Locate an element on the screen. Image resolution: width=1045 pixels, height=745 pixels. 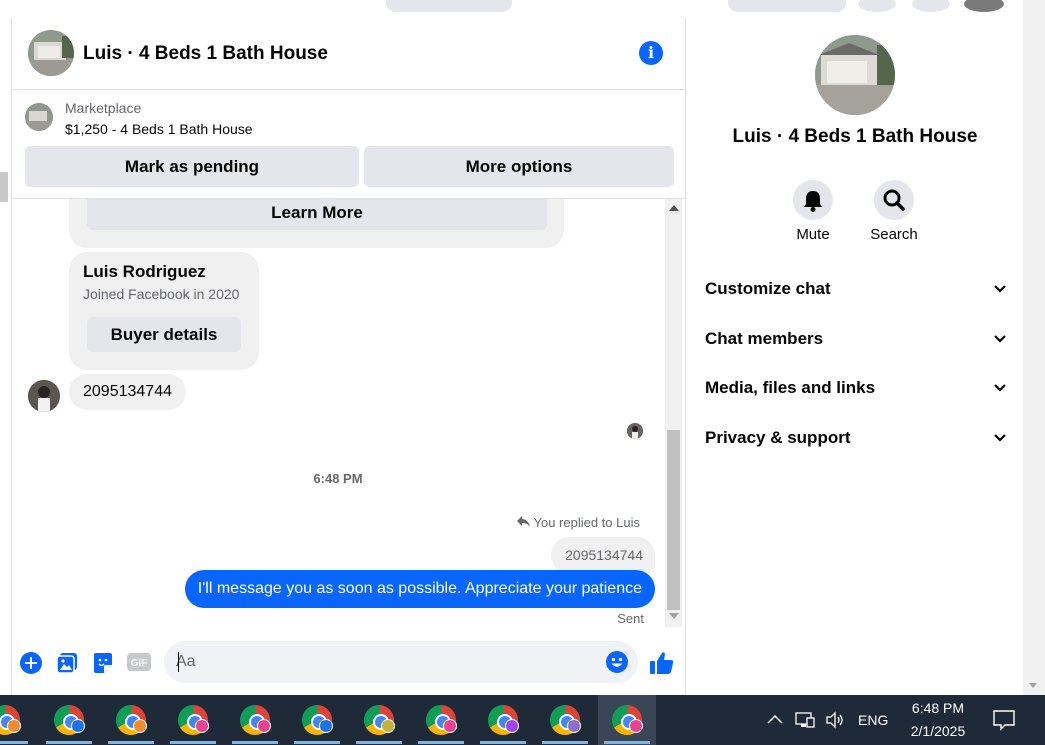
scroll-down-arrow-icon is located at coordinates (674, 616).